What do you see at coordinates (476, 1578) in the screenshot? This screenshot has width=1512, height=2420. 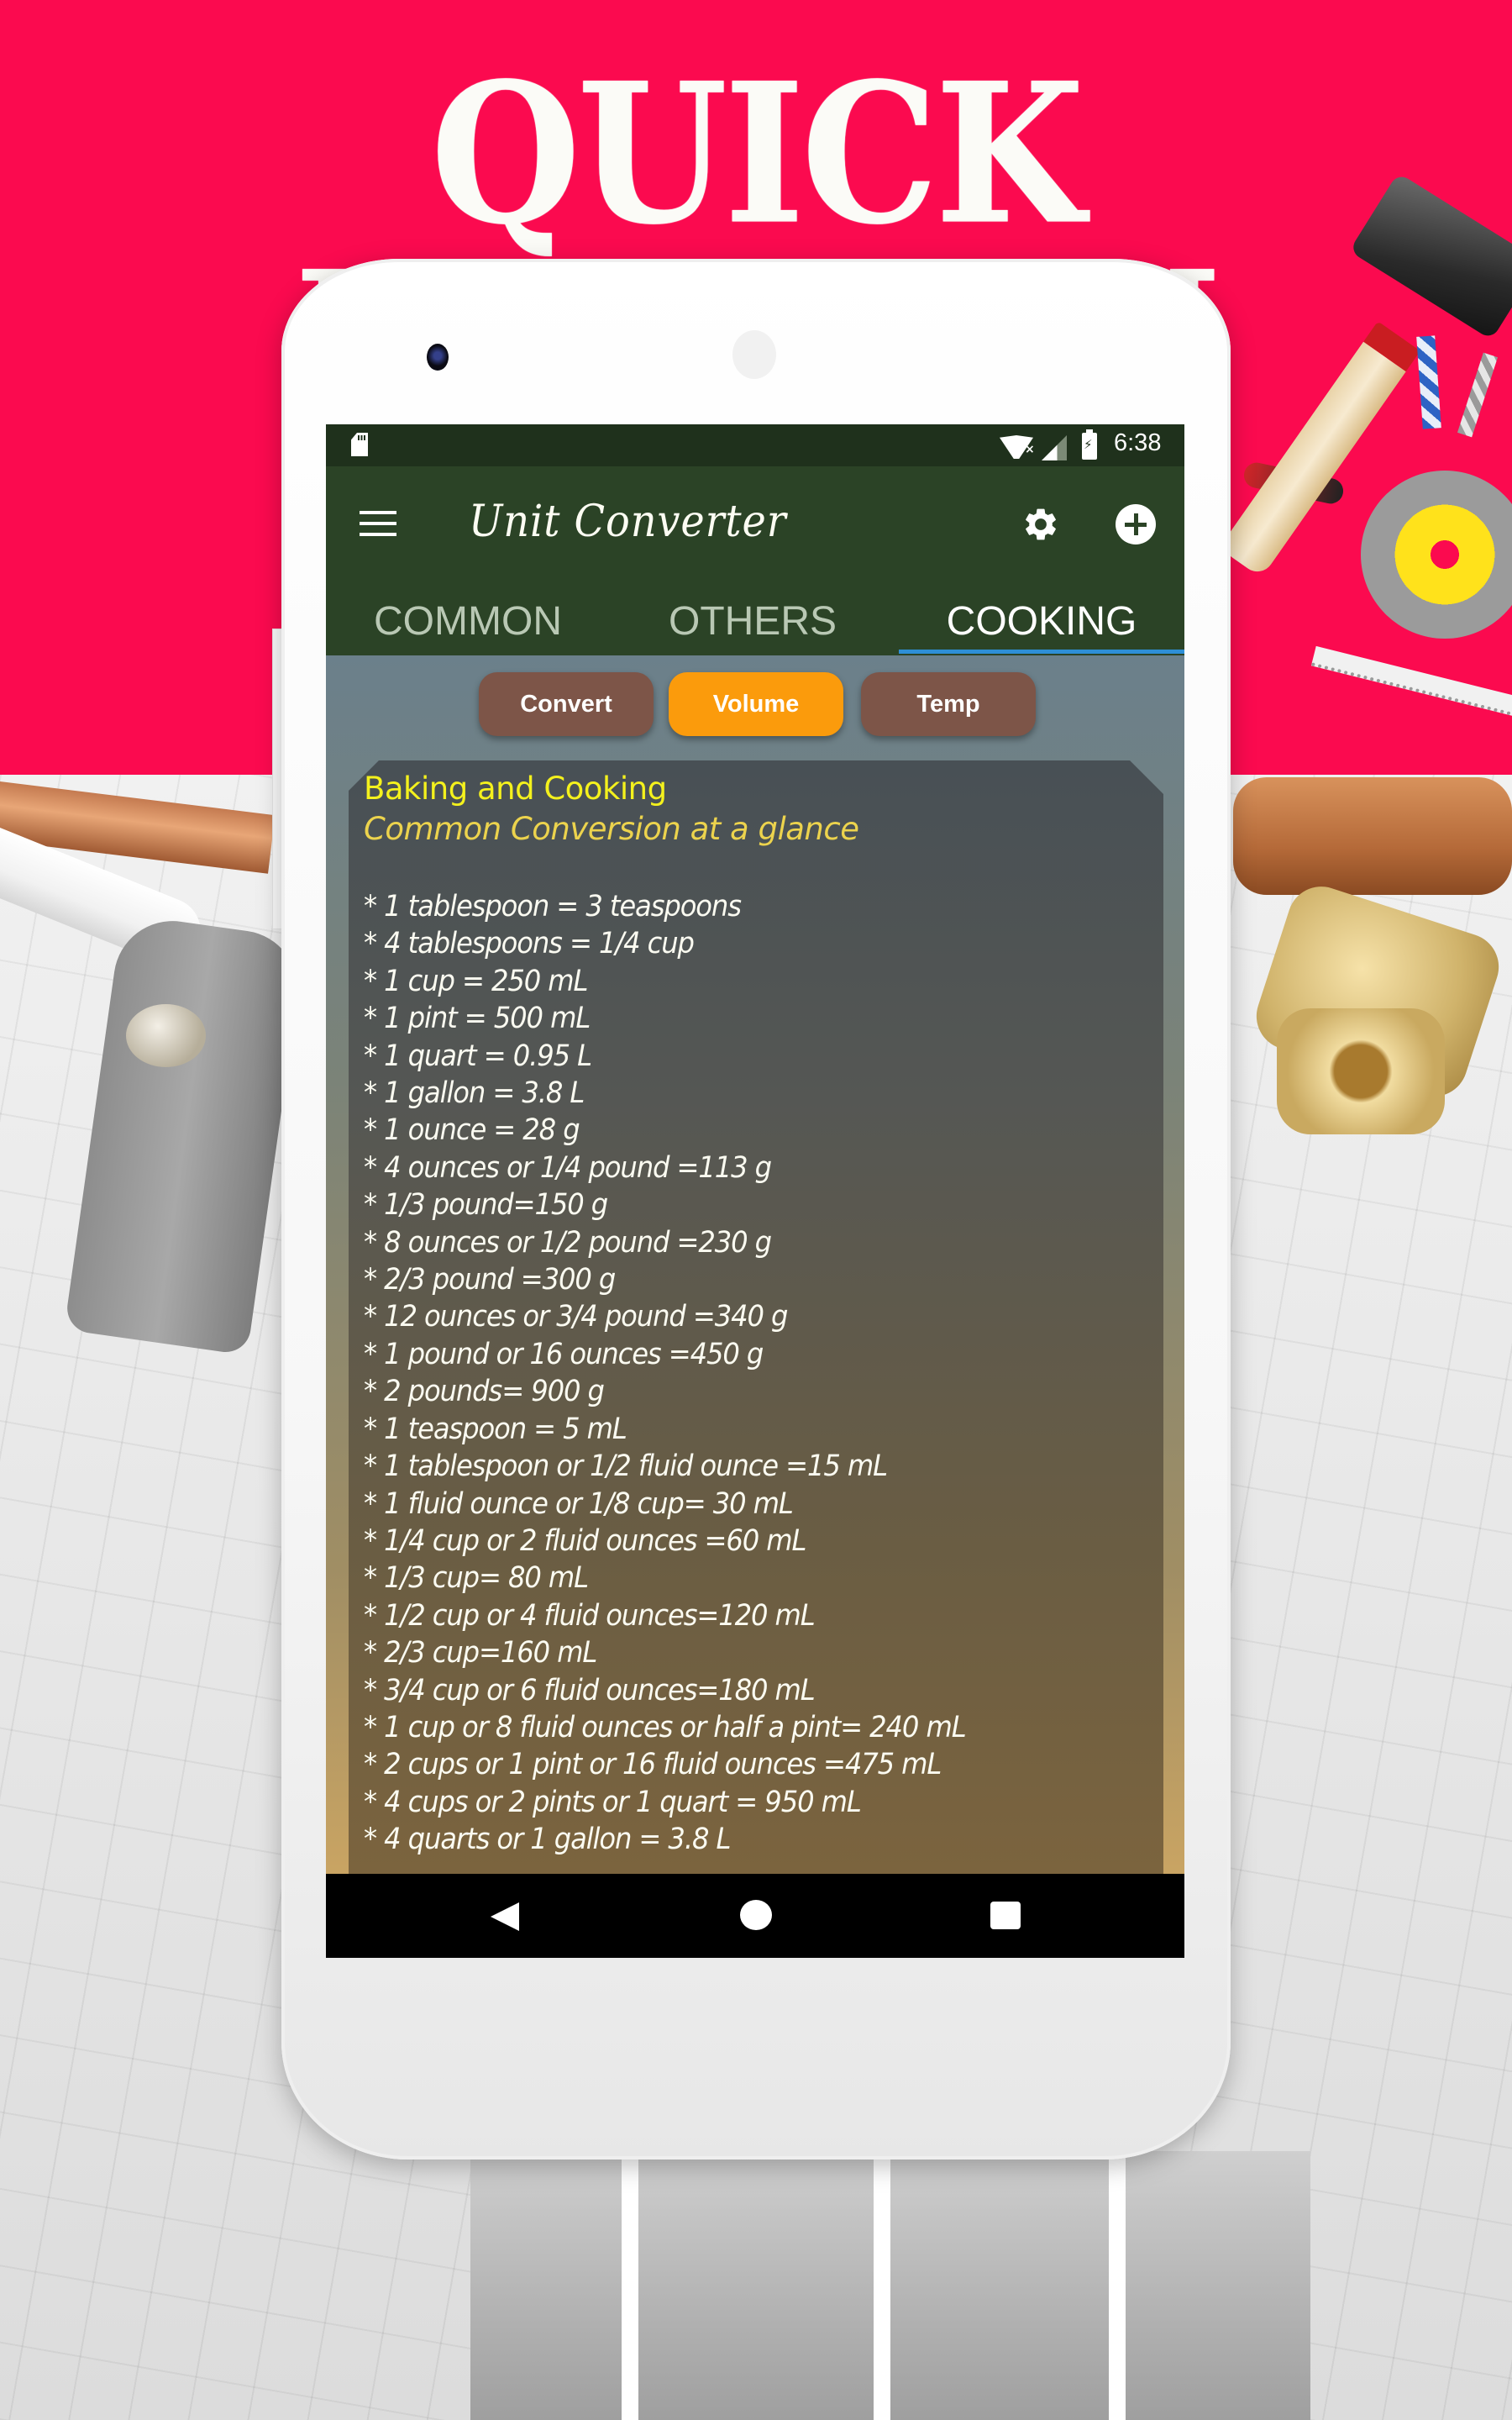 I see `conversion-item: * 1/3 cup= 80 mL` at bounding box center [476, 1578].